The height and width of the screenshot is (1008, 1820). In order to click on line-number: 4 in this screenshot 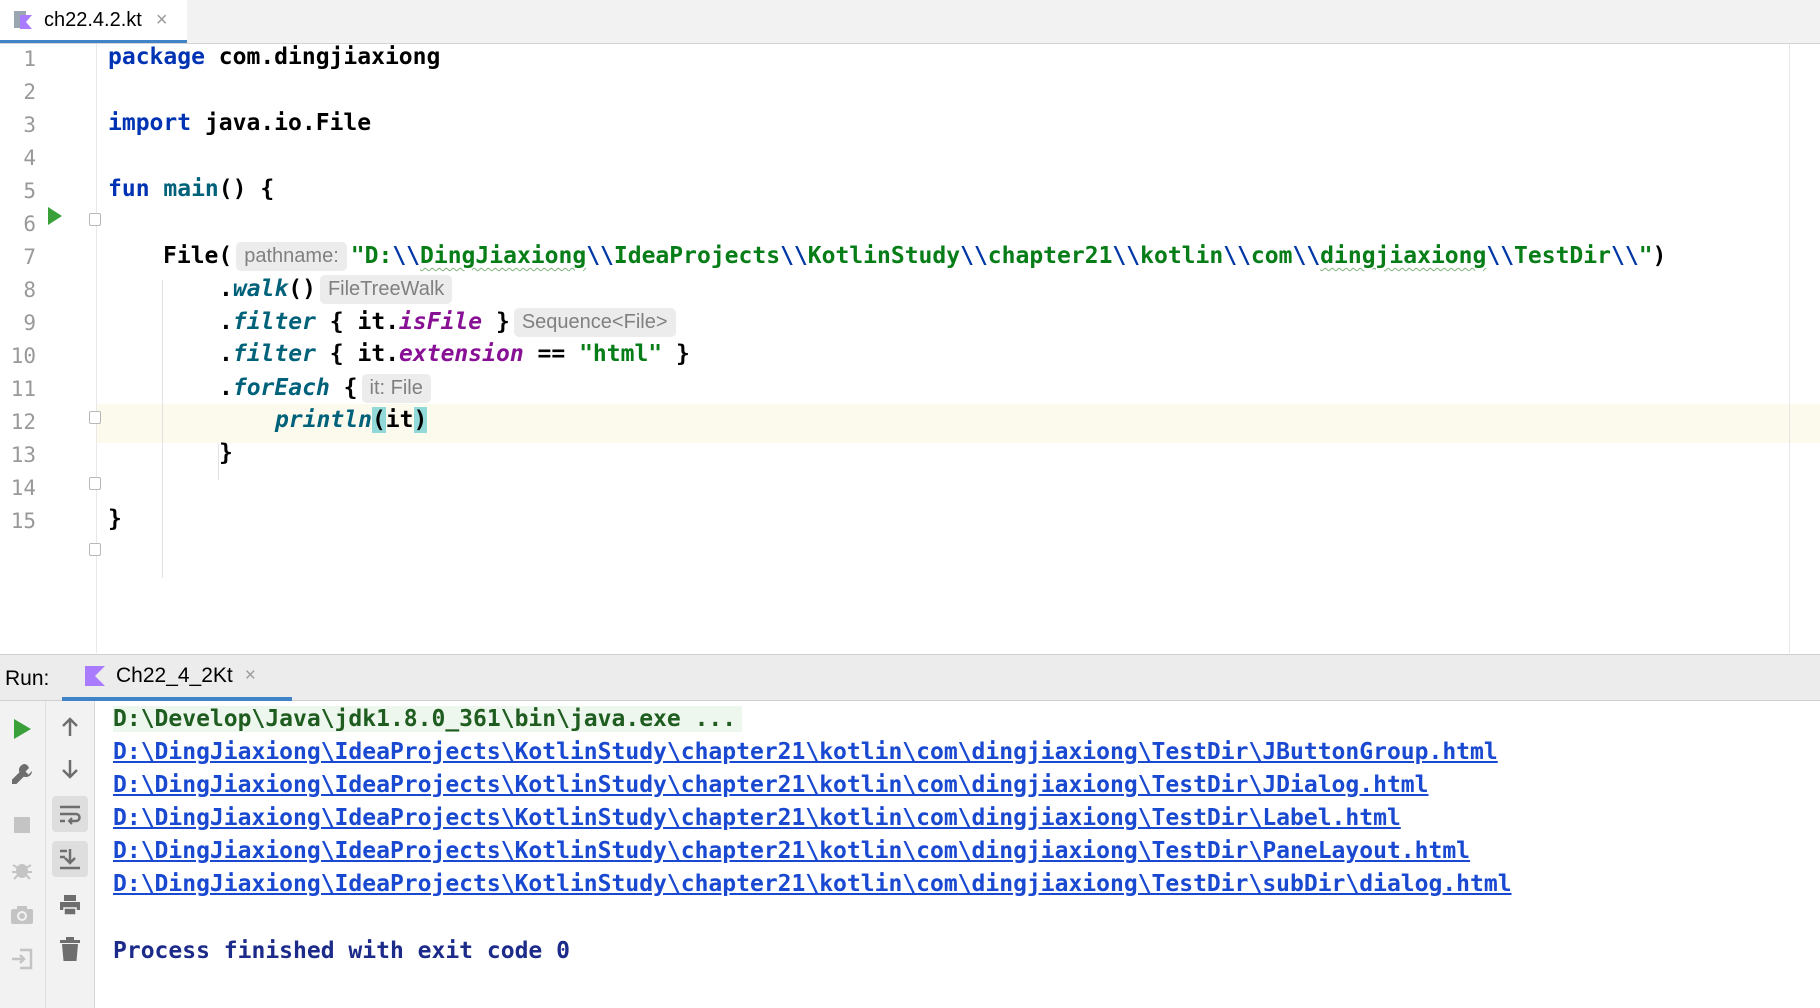, I will do `click(29, 158)`.